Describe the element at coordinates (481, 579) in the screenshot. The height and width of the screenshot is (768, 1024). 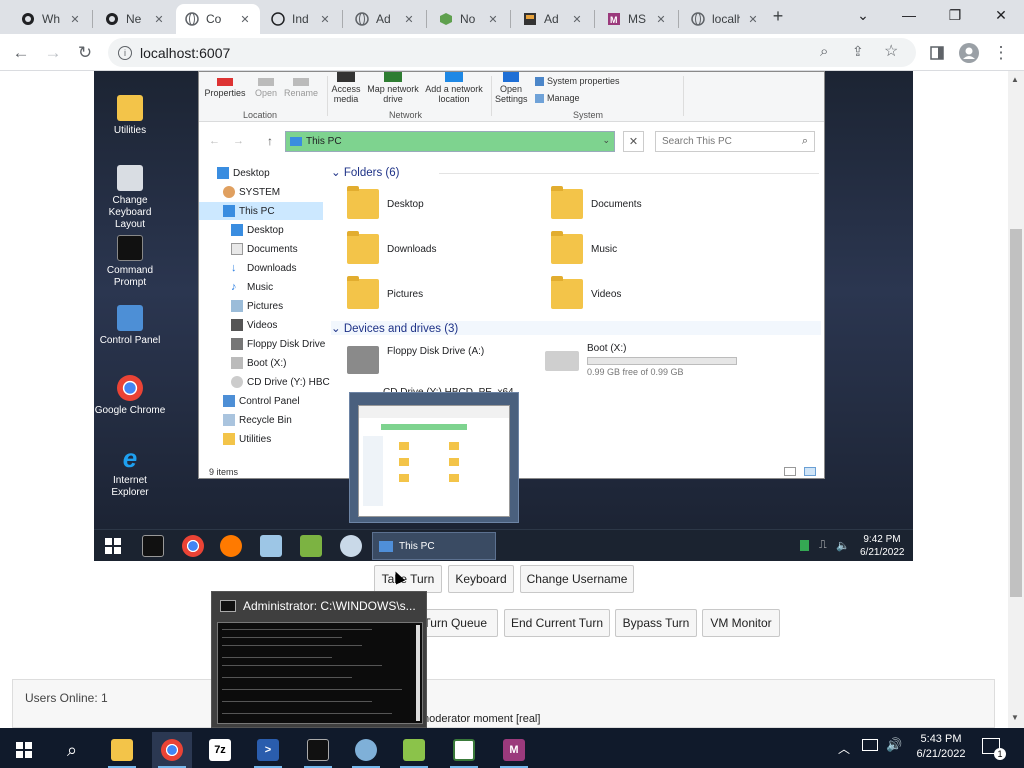
I see `keyboard-button: Keyboard` at that location.